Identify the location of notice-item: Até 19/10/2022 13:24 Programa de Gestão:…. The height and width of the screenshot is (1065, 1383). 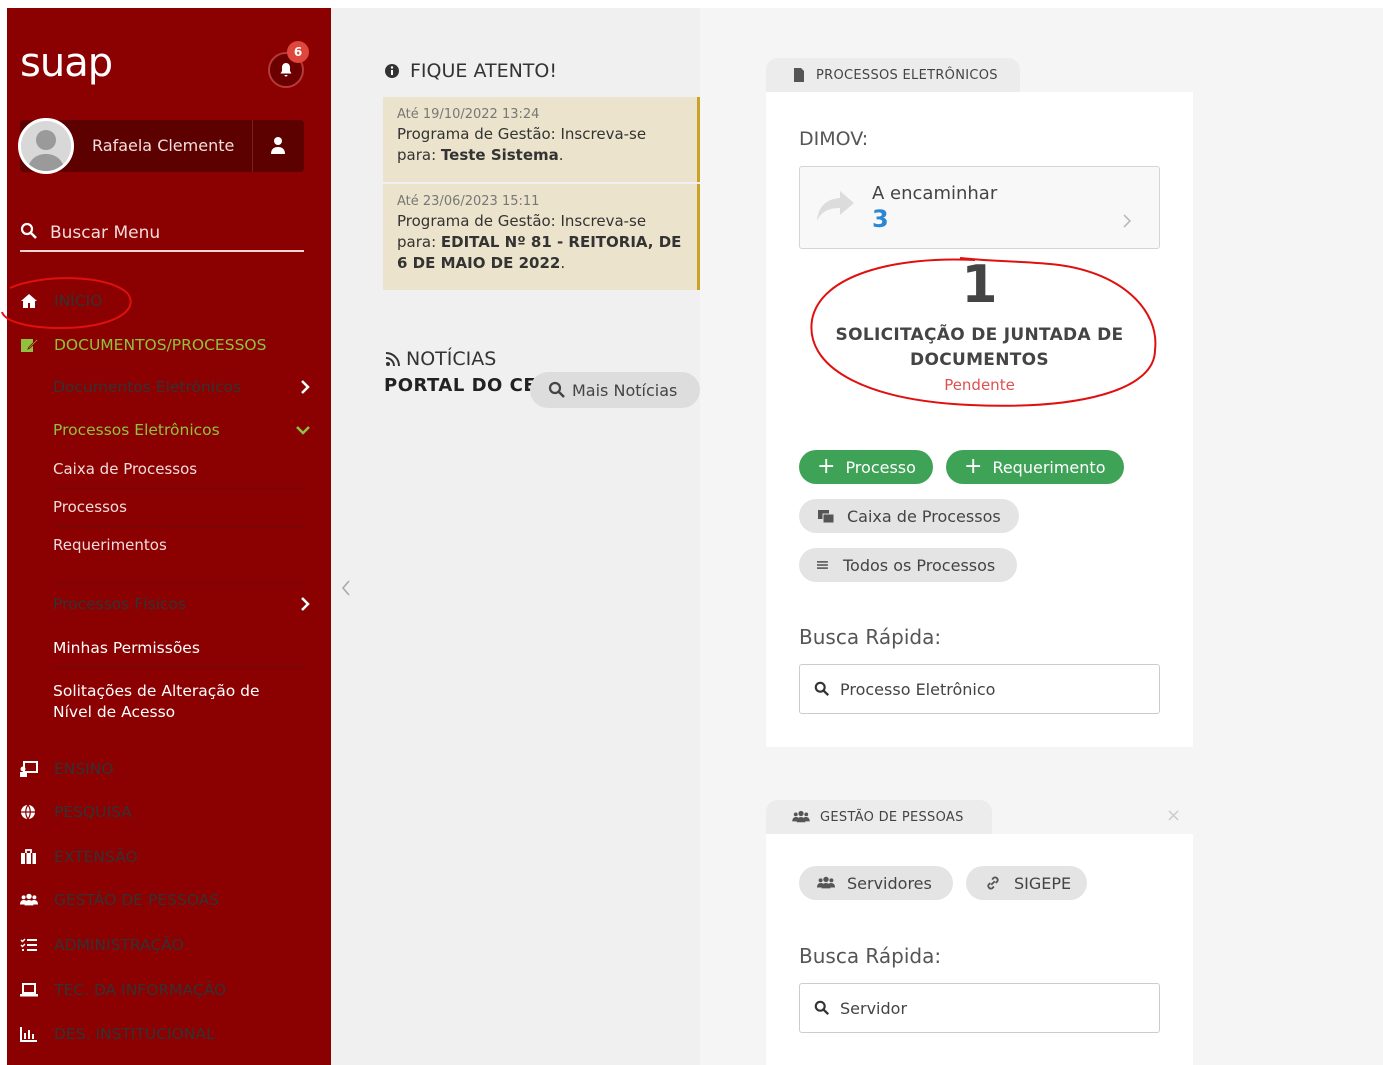
(541, 139).